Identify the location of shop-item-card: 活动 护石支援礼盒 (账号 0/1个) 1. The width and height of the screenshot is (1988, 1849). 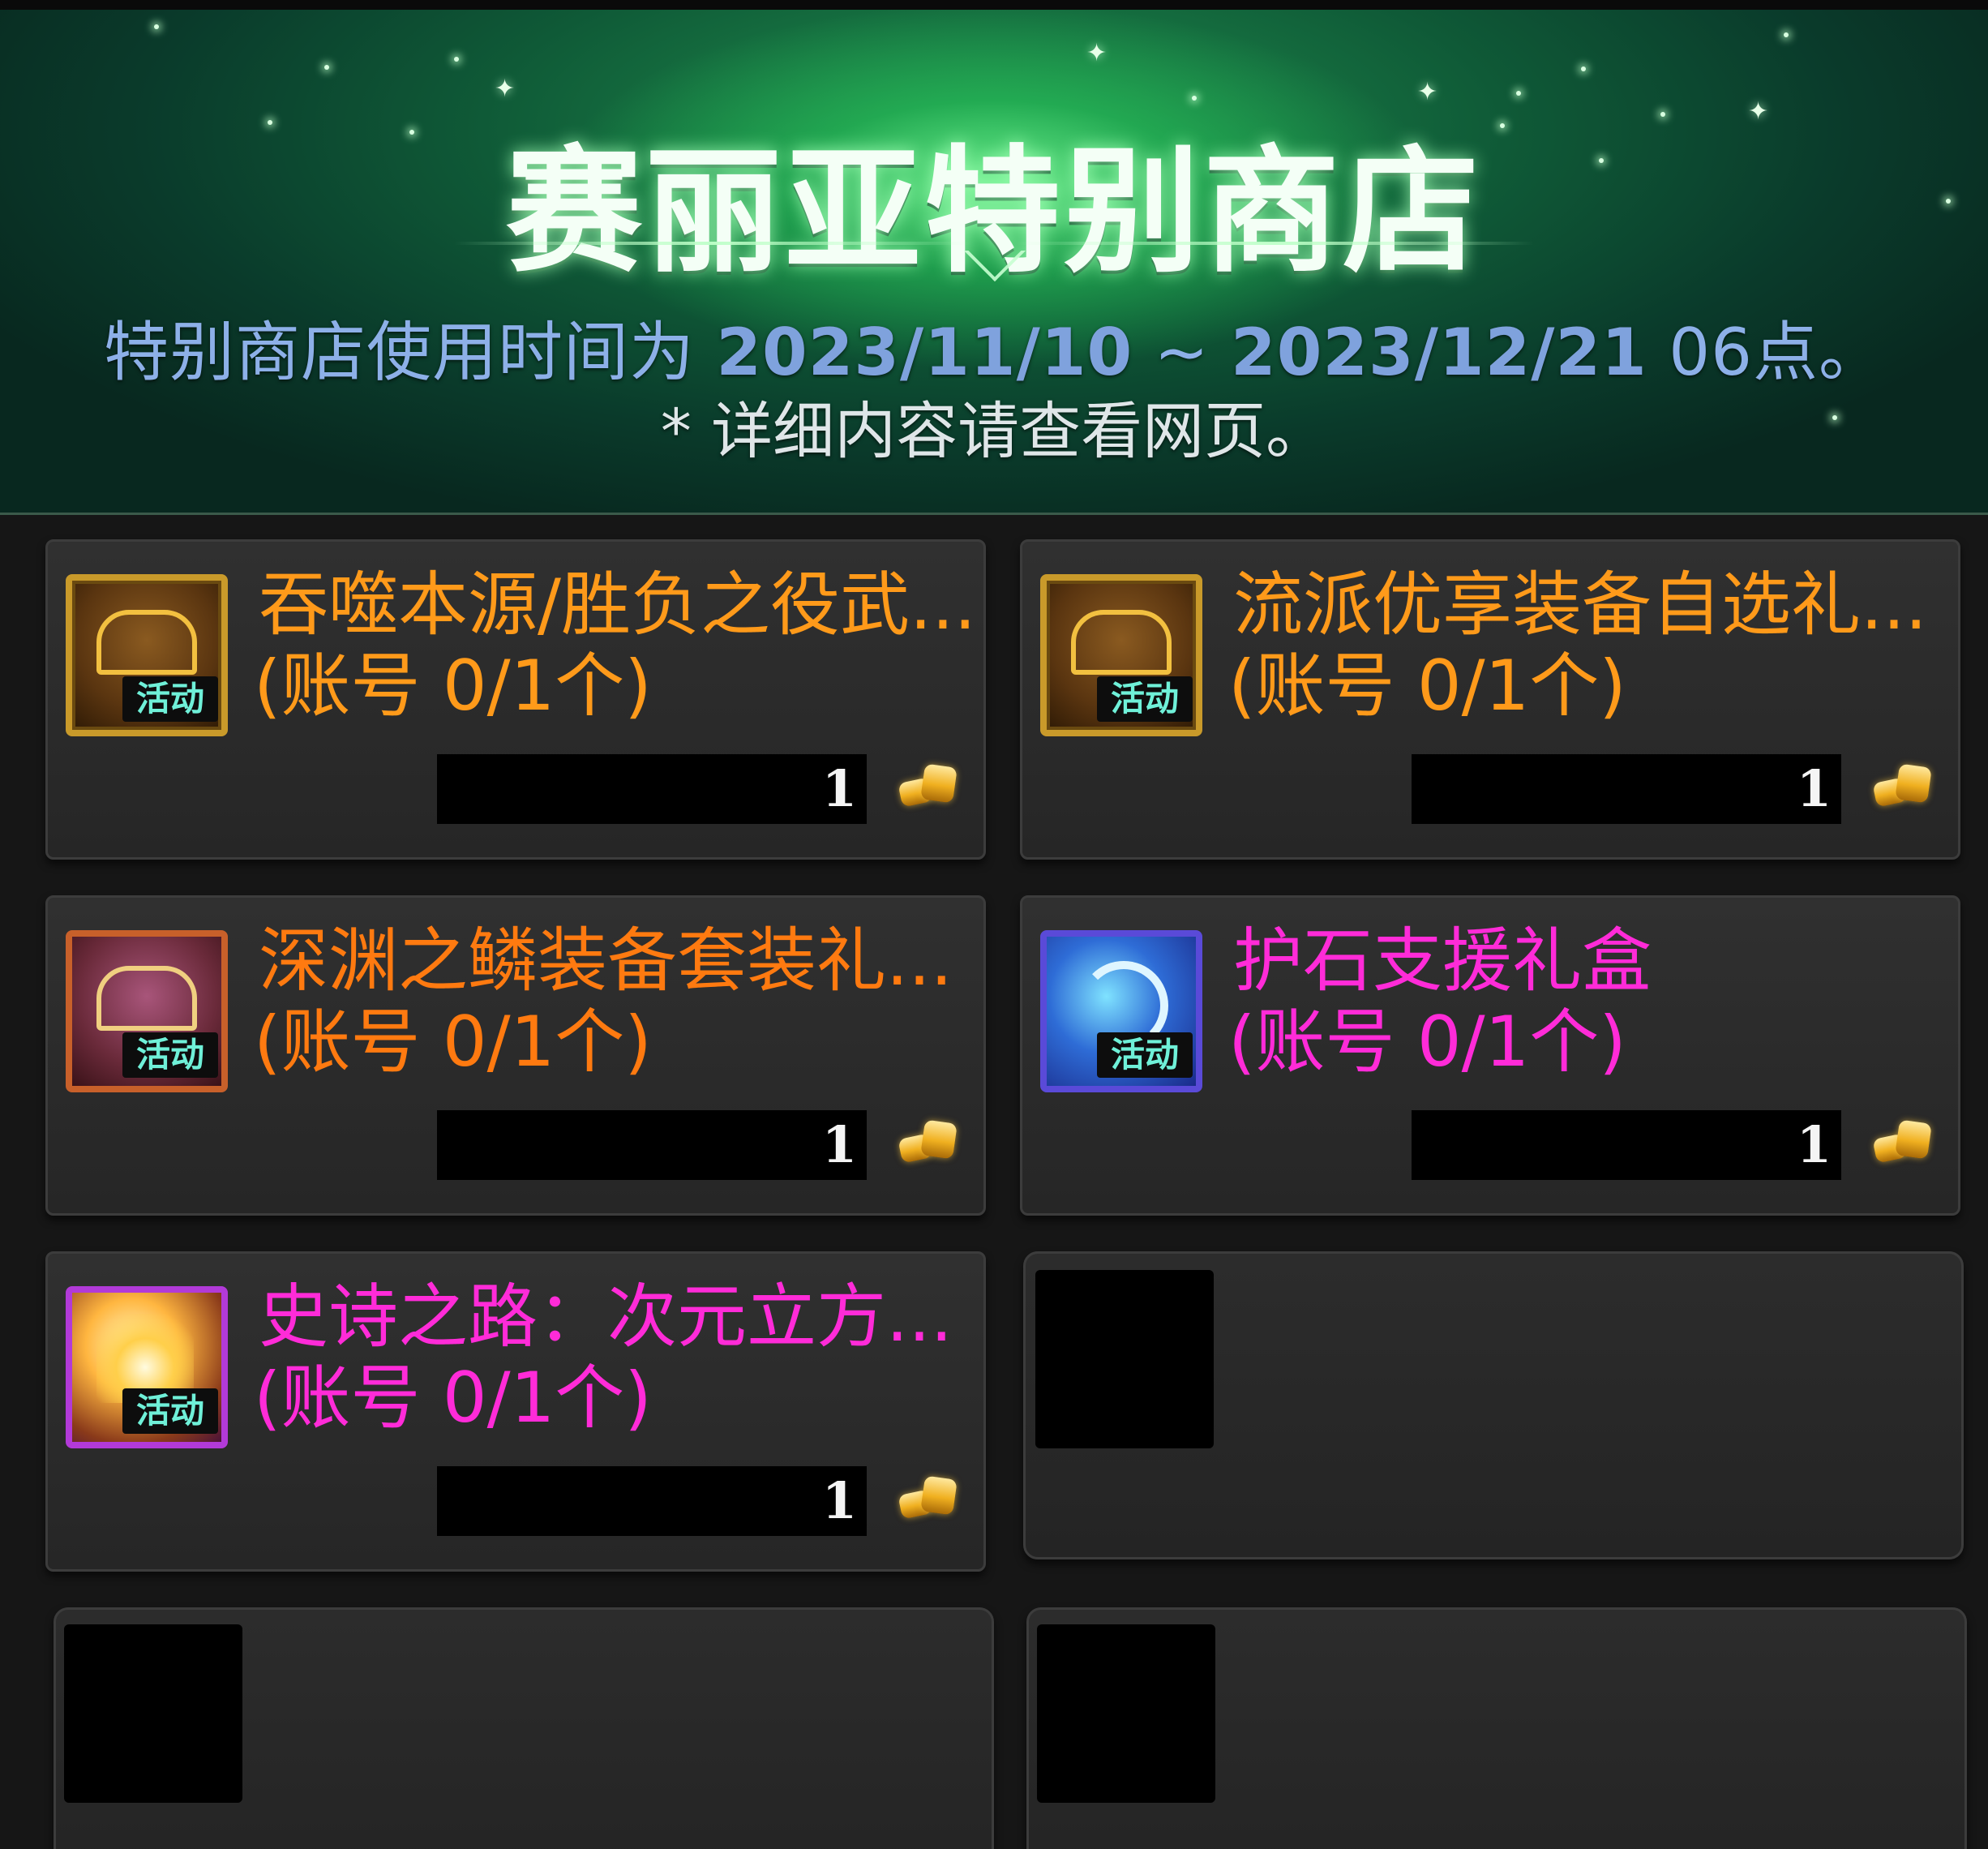
(1490, 1055).